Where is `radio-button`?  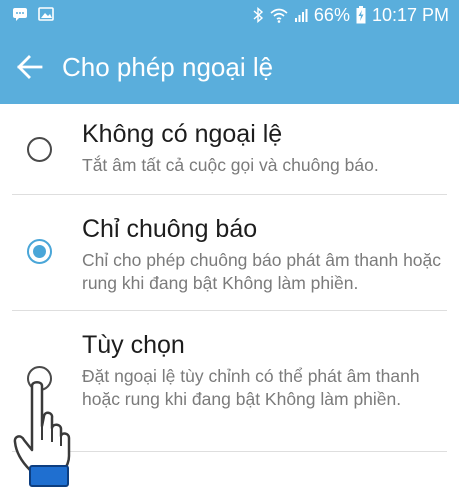
radio-button is located at coordinates (39, 149).